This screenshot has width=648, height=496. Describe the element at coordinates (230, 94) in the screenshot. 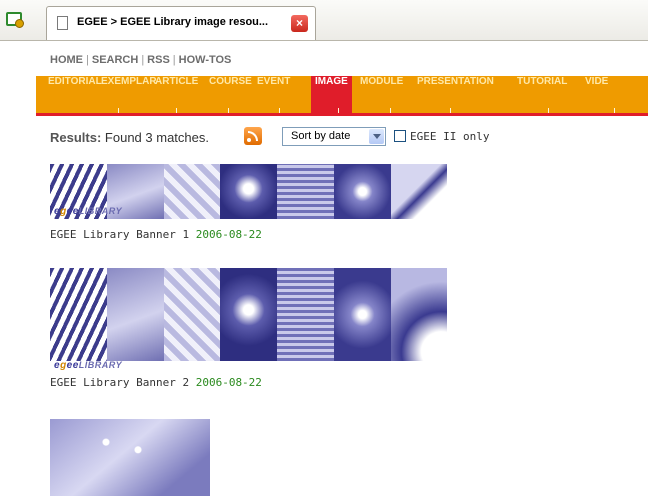

I see `category-course: COURSE` at that location.